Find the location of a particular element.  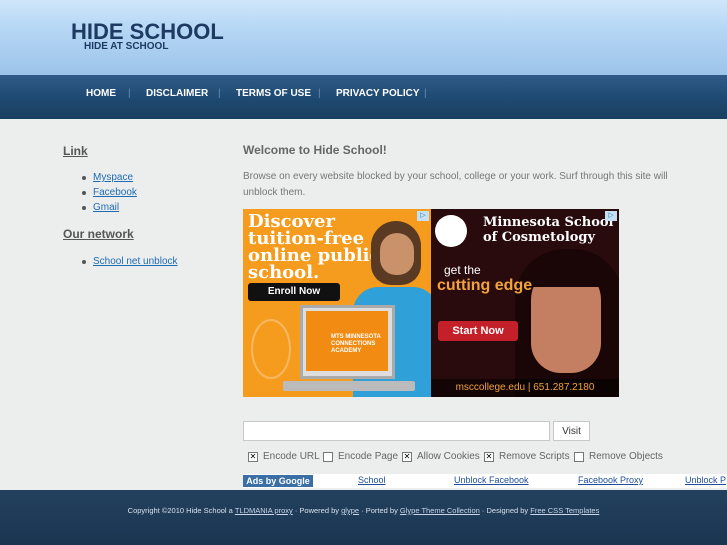

remove-scripts-checkbox: ✕ is located at coordinates (489, 457).